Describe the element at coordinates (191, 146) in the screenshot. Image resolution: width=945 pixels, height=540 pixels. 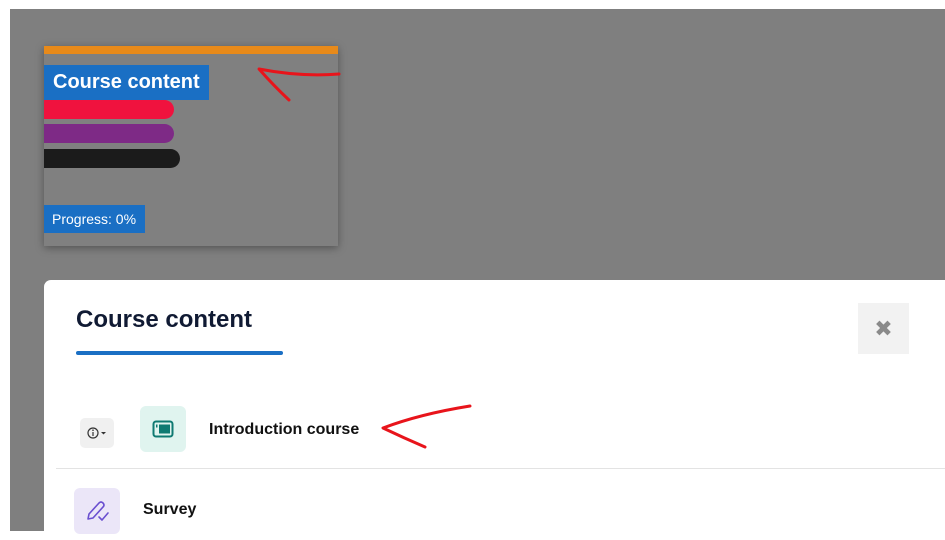
I see `course-card: Course content Progress: 0%` at that location.